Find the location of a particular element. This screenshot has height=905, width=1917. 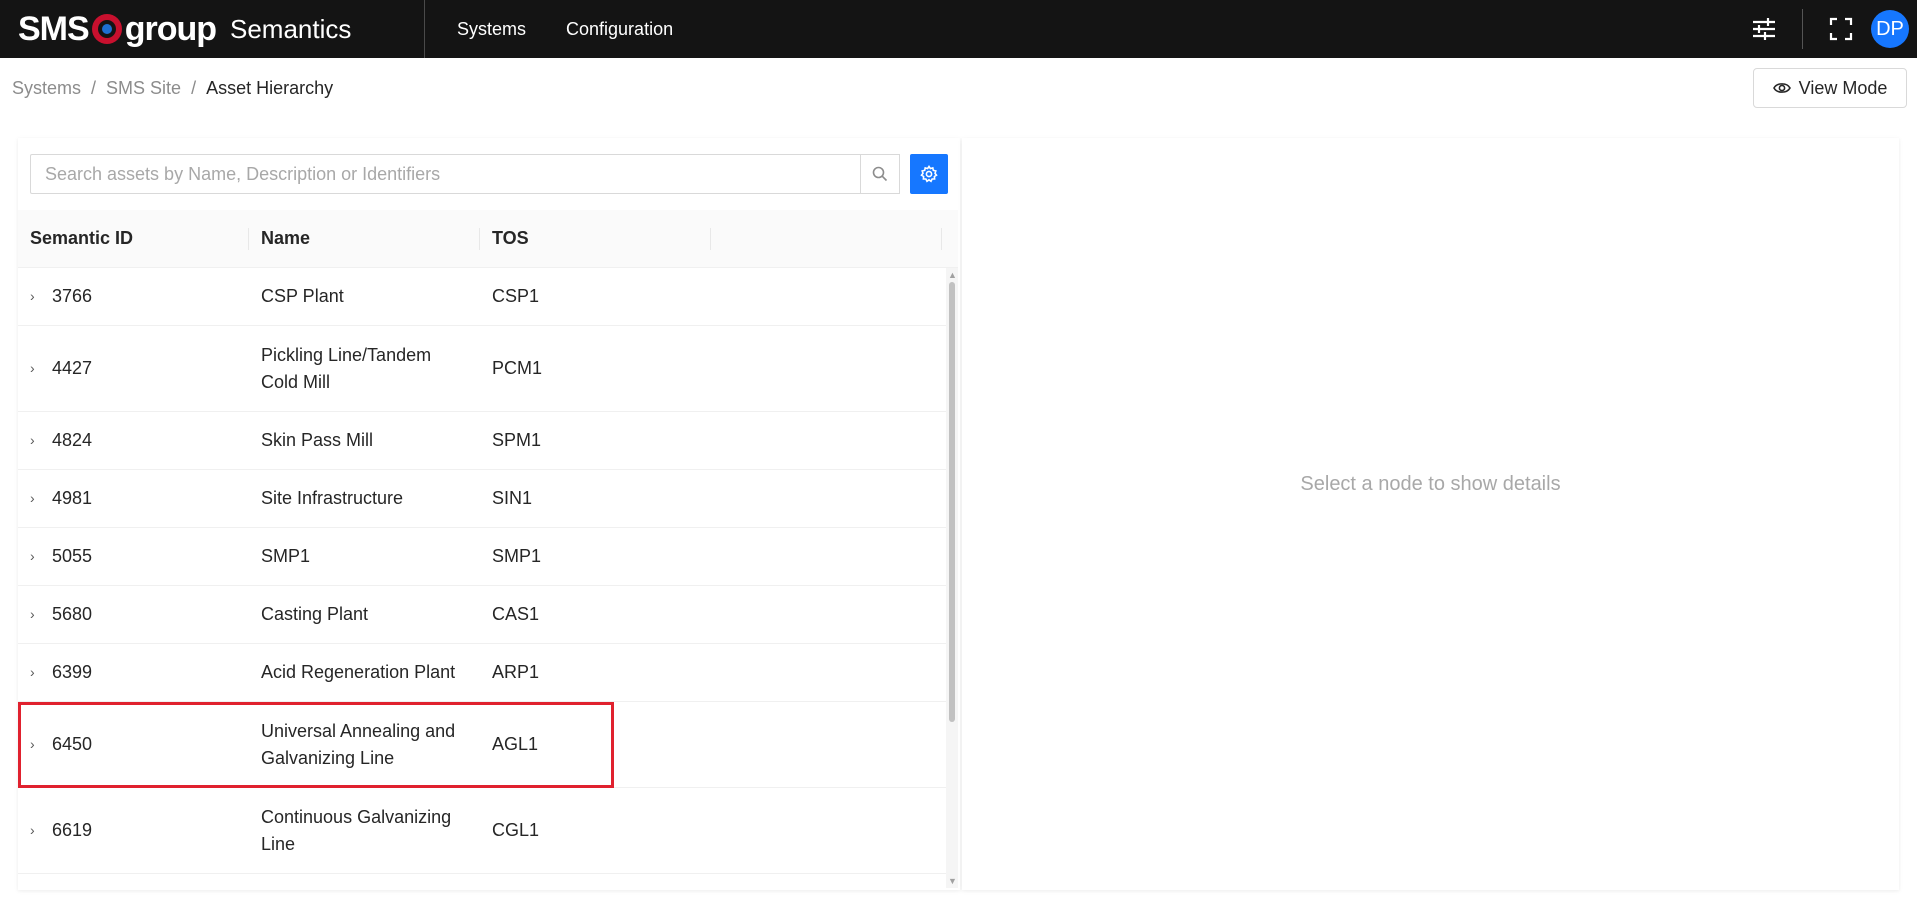

column-header-tos: TOS is located at coordinates (595, 239).